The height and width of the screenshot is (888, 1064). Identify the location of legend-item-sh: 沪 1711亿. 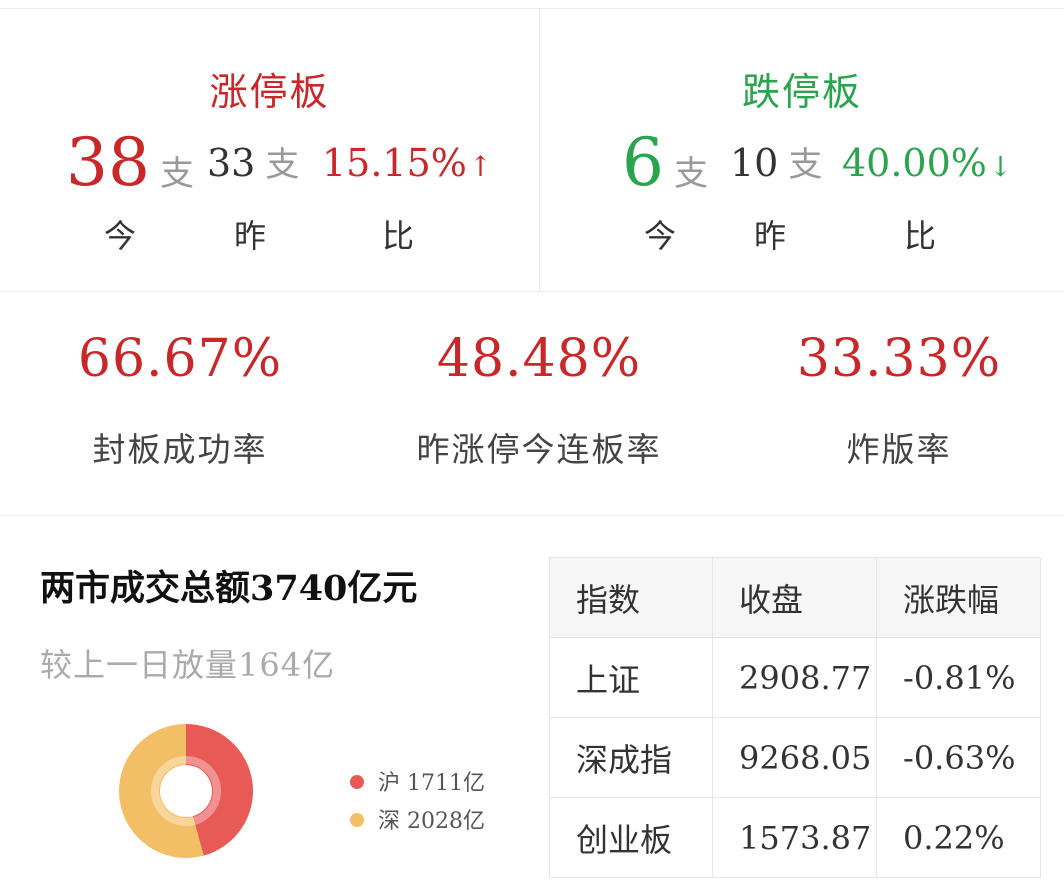
(417, 784).